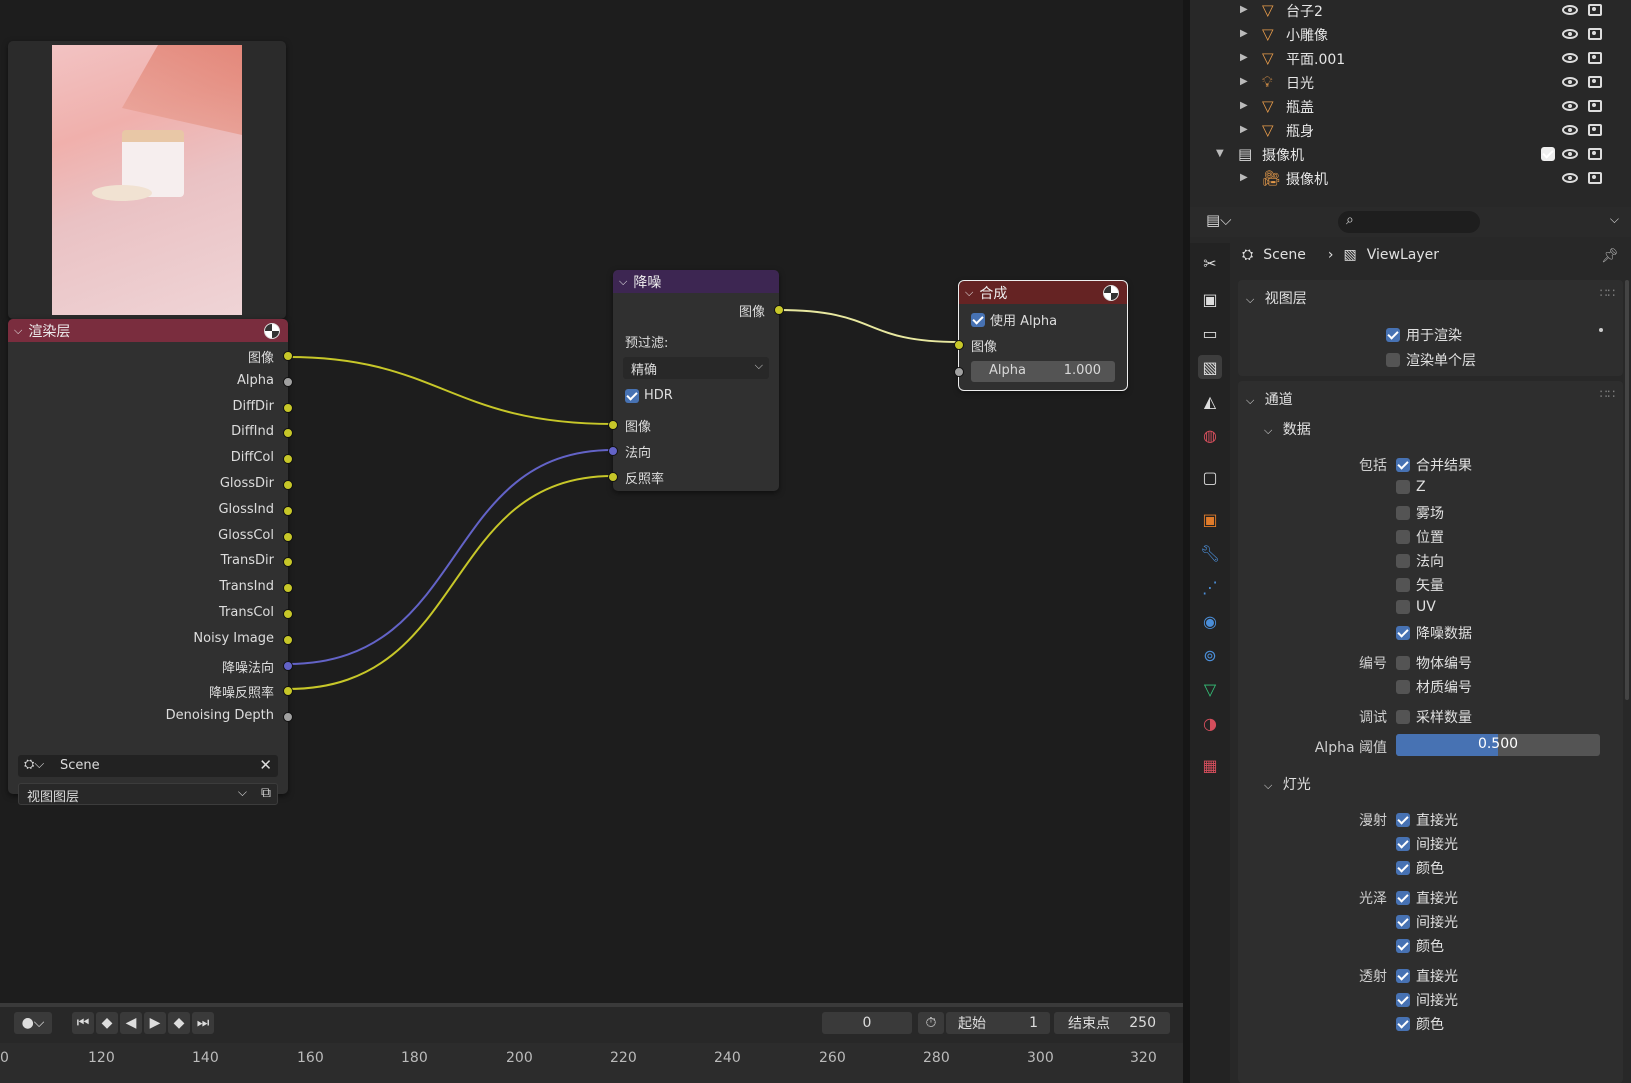  I want to click on glossy-indirect-row: 间接光, so click(1427, 922).